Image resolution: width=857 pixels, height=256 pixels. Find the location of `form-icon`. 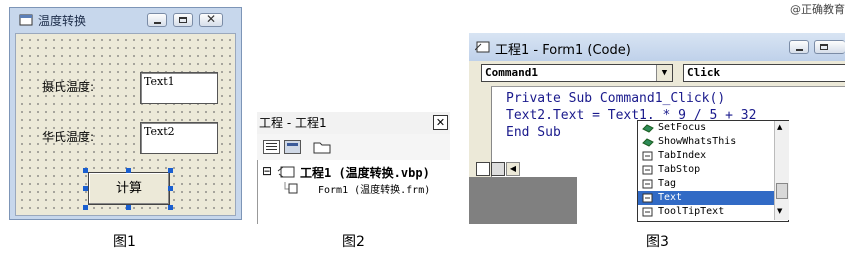

form-icon is located at coordinates (26, 20).